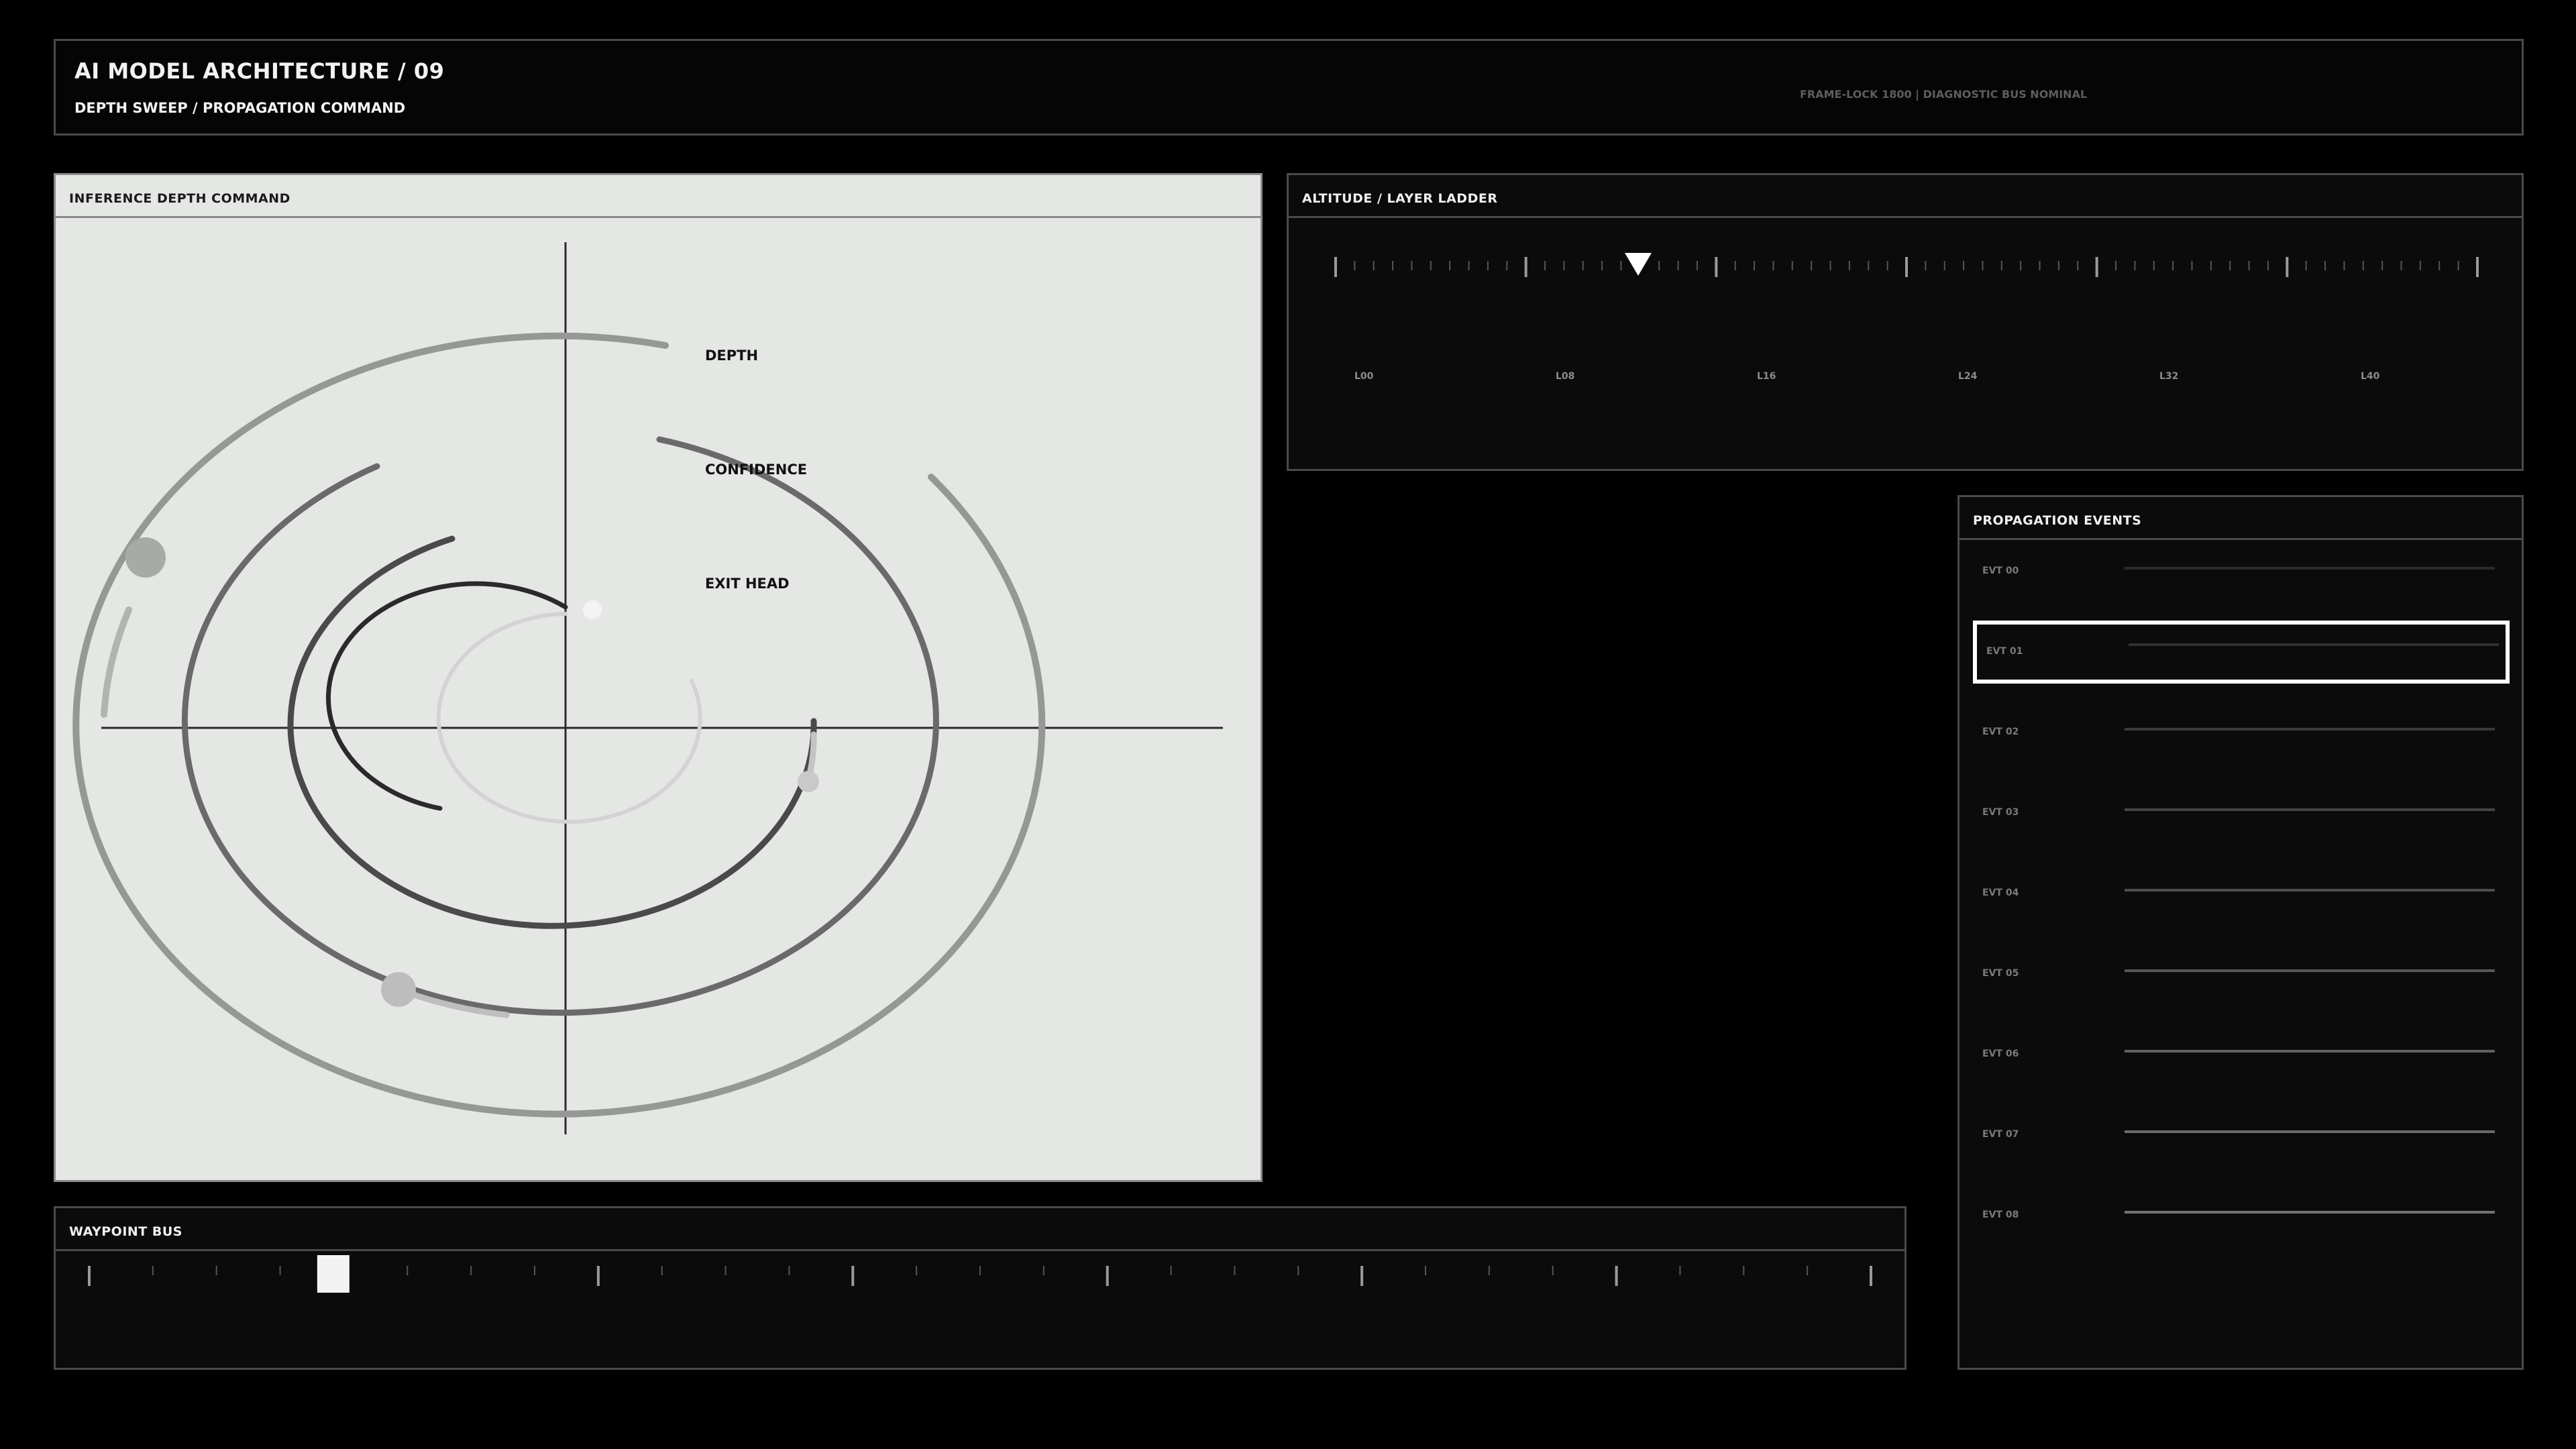 The width and height of the screenshot is (2576, 1449). What do you see at coordinates (2241, 518) in the screenshot?
I see `events-panel-header: PROPAGATION EVENTS` at bounding box center [2241, 518].